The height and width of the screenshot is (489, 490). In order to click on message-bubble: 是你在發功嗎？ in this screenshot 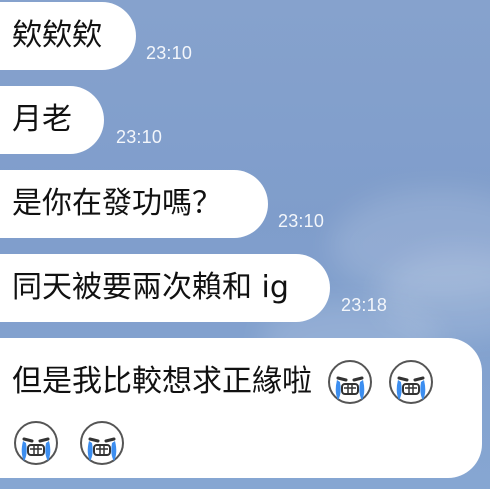, I will do `click(134, 204)`.